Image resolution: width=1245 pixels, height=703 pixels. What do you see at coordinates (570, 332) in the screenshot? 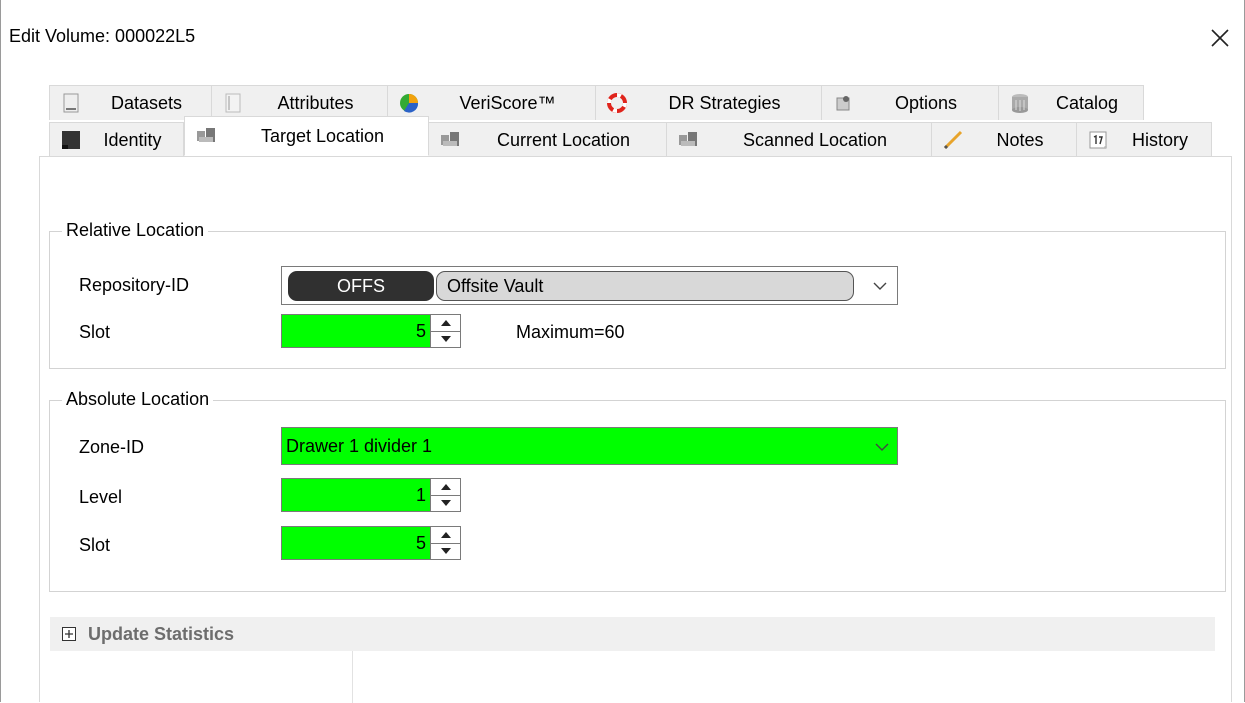
I see `slot-maximum-text: Maximum=60` at bounding box center [570, 332].